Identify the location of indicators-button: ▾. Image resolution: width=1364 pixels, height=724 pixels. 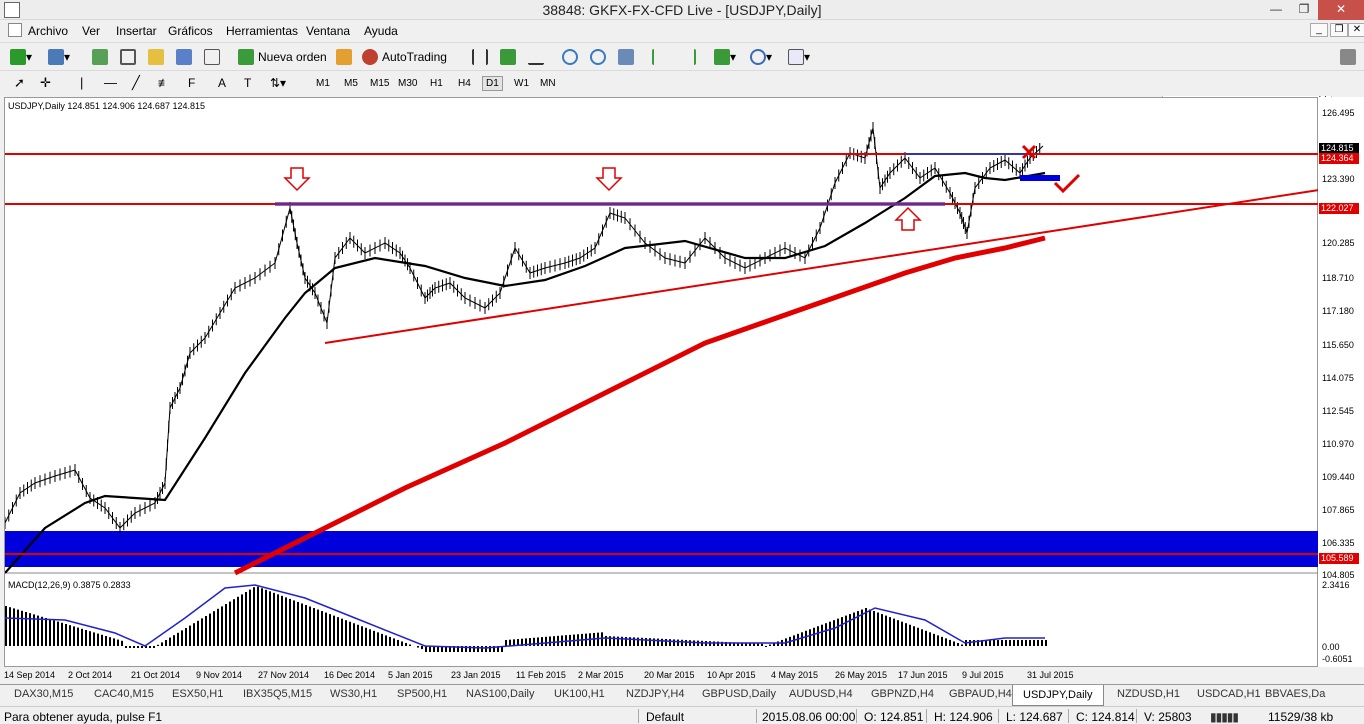
(725, 57).